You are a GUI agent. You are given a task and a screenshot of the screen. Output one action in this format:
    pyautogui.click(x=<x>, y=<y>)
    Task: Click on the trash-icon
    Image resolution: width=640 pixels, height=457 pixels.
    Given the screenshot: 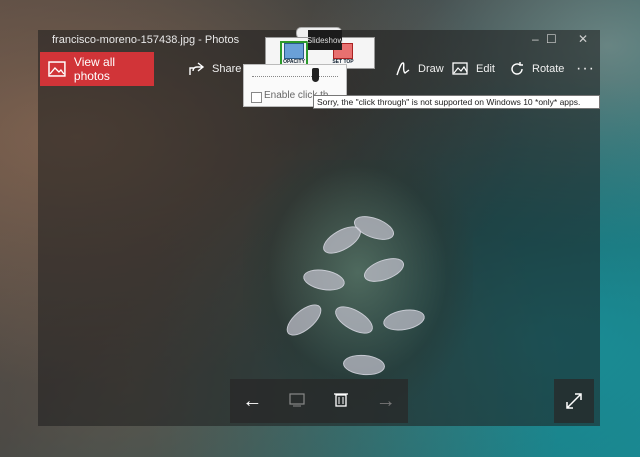 What is the action you would take?
    pyautogui.click(x=341, y=401)
    